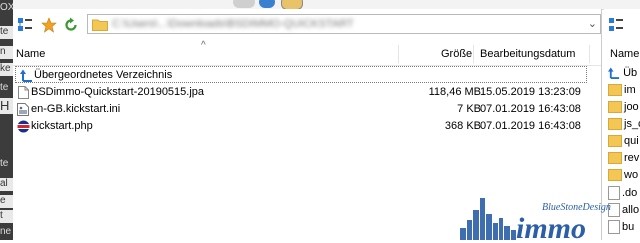 Image resolution: width=640 pixels, height=243 pixels. I want to click on remote-list-item: js_c, so click(624, 126).